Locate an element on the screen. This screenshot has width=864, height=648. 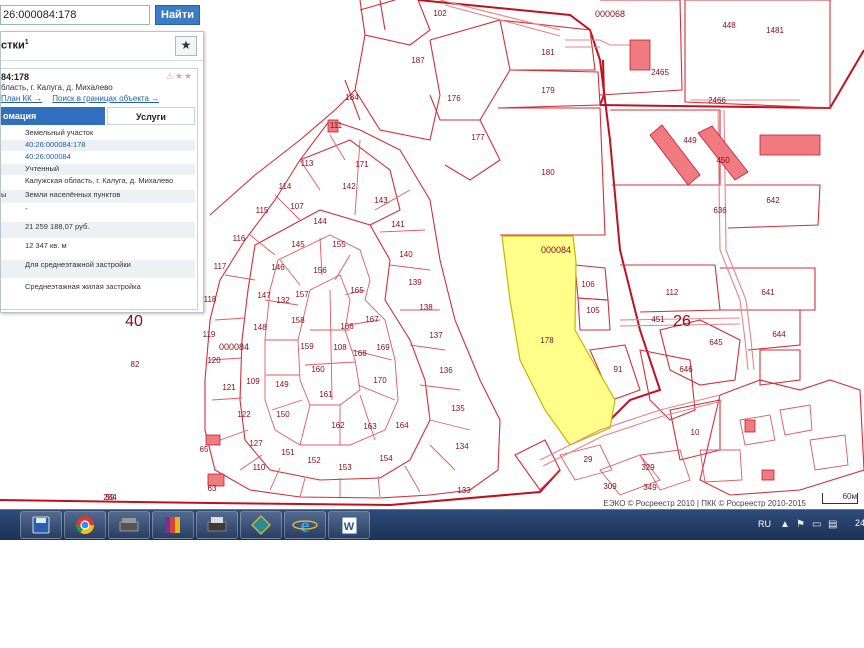
attribute-value: Земли населённых пунктов is located at coordinates (73, 194).